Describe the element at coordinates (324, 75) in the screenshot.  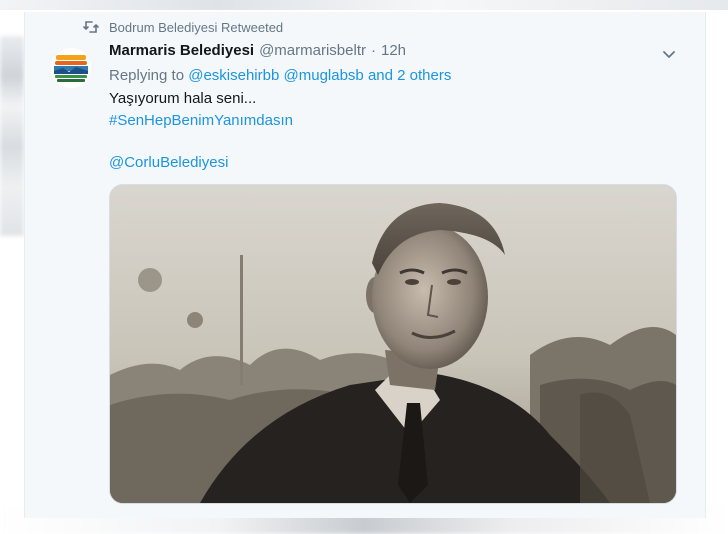
I see `reply-mention-link: @muglabsb` at that location.